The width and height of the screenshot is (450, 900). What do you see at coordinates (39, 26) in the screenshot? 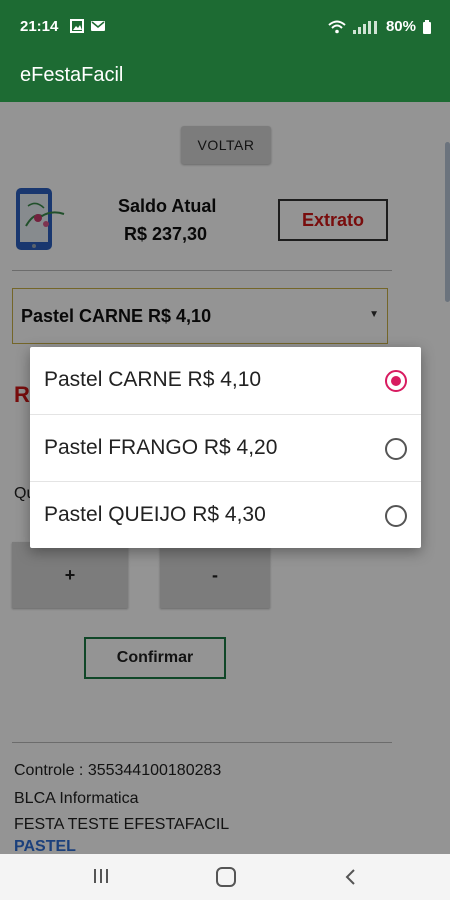
I see `status-time: 21:14` at bounding box center [39, 26].